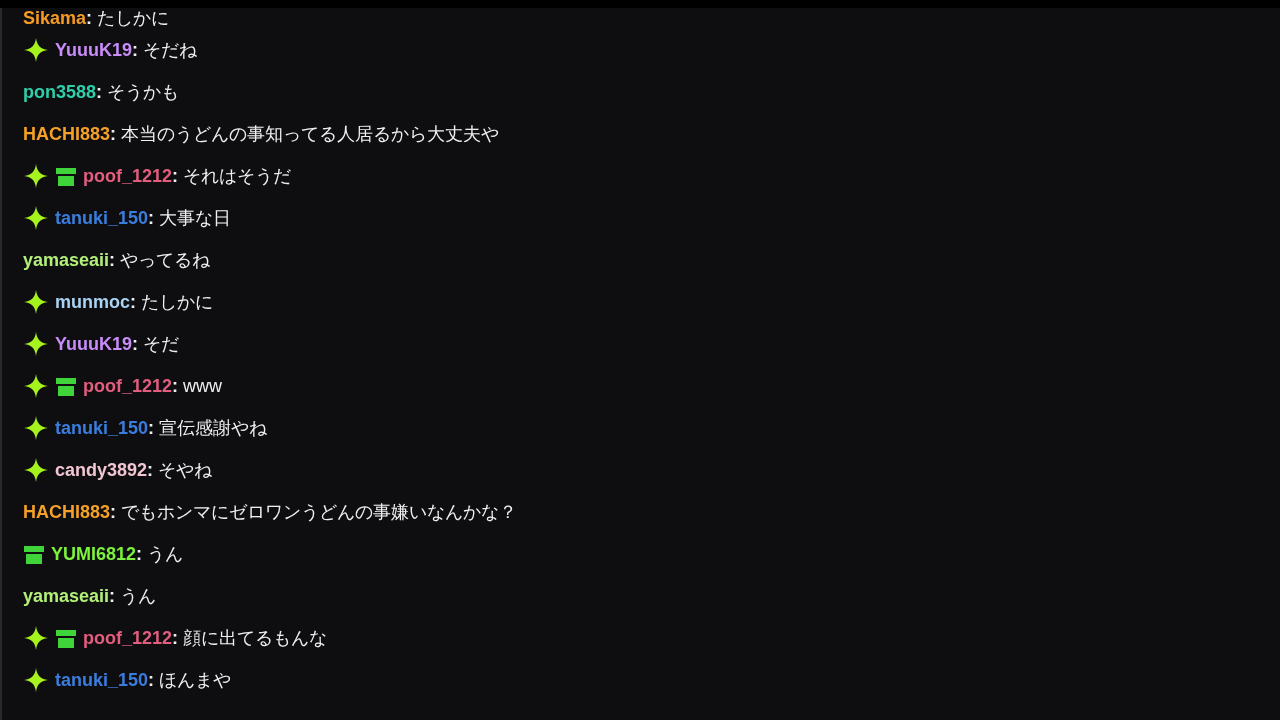 The width and height of the screenshot is (1280, 720). I want to click on chat-message: poof_1212: それはそうだ, so click(187, 176).